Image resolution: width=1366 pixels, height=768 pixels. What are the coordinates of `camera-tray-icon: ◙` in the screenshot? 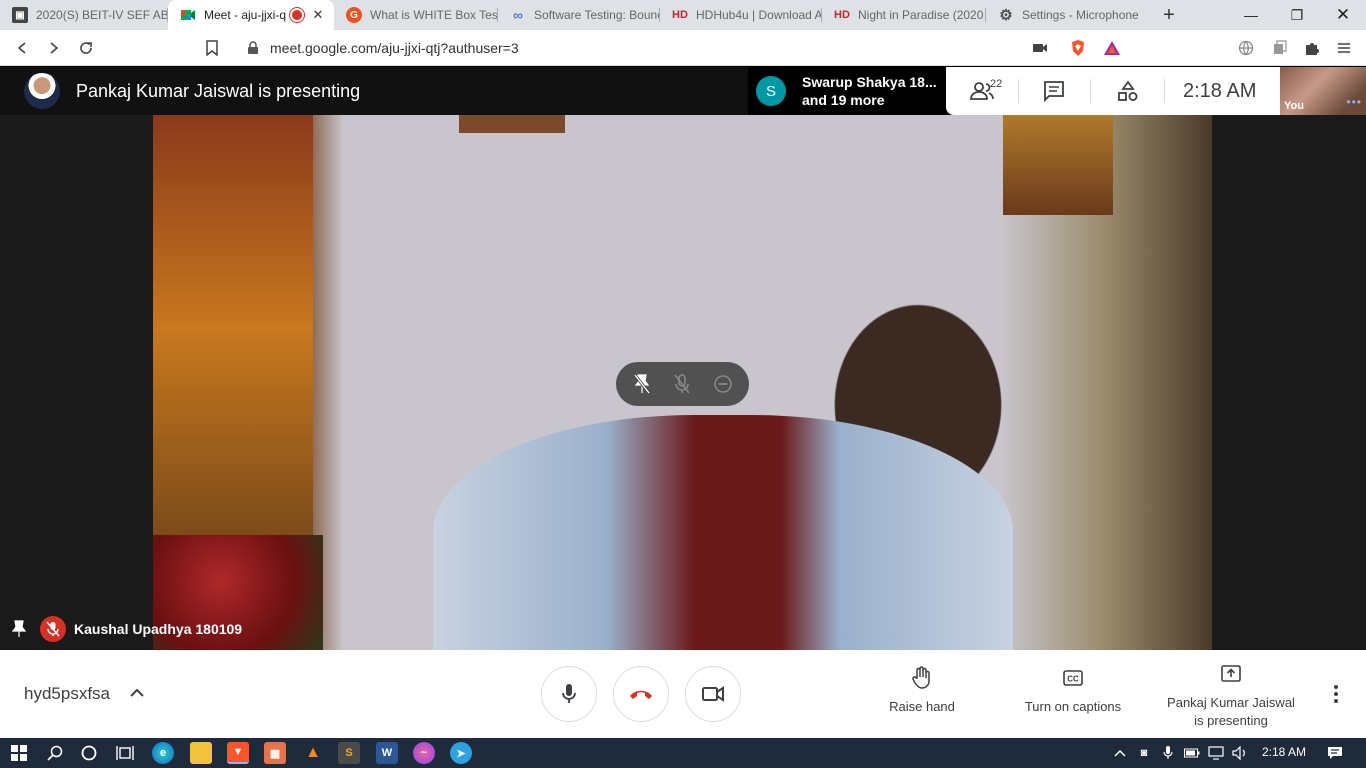 It's located at (1144, 753).